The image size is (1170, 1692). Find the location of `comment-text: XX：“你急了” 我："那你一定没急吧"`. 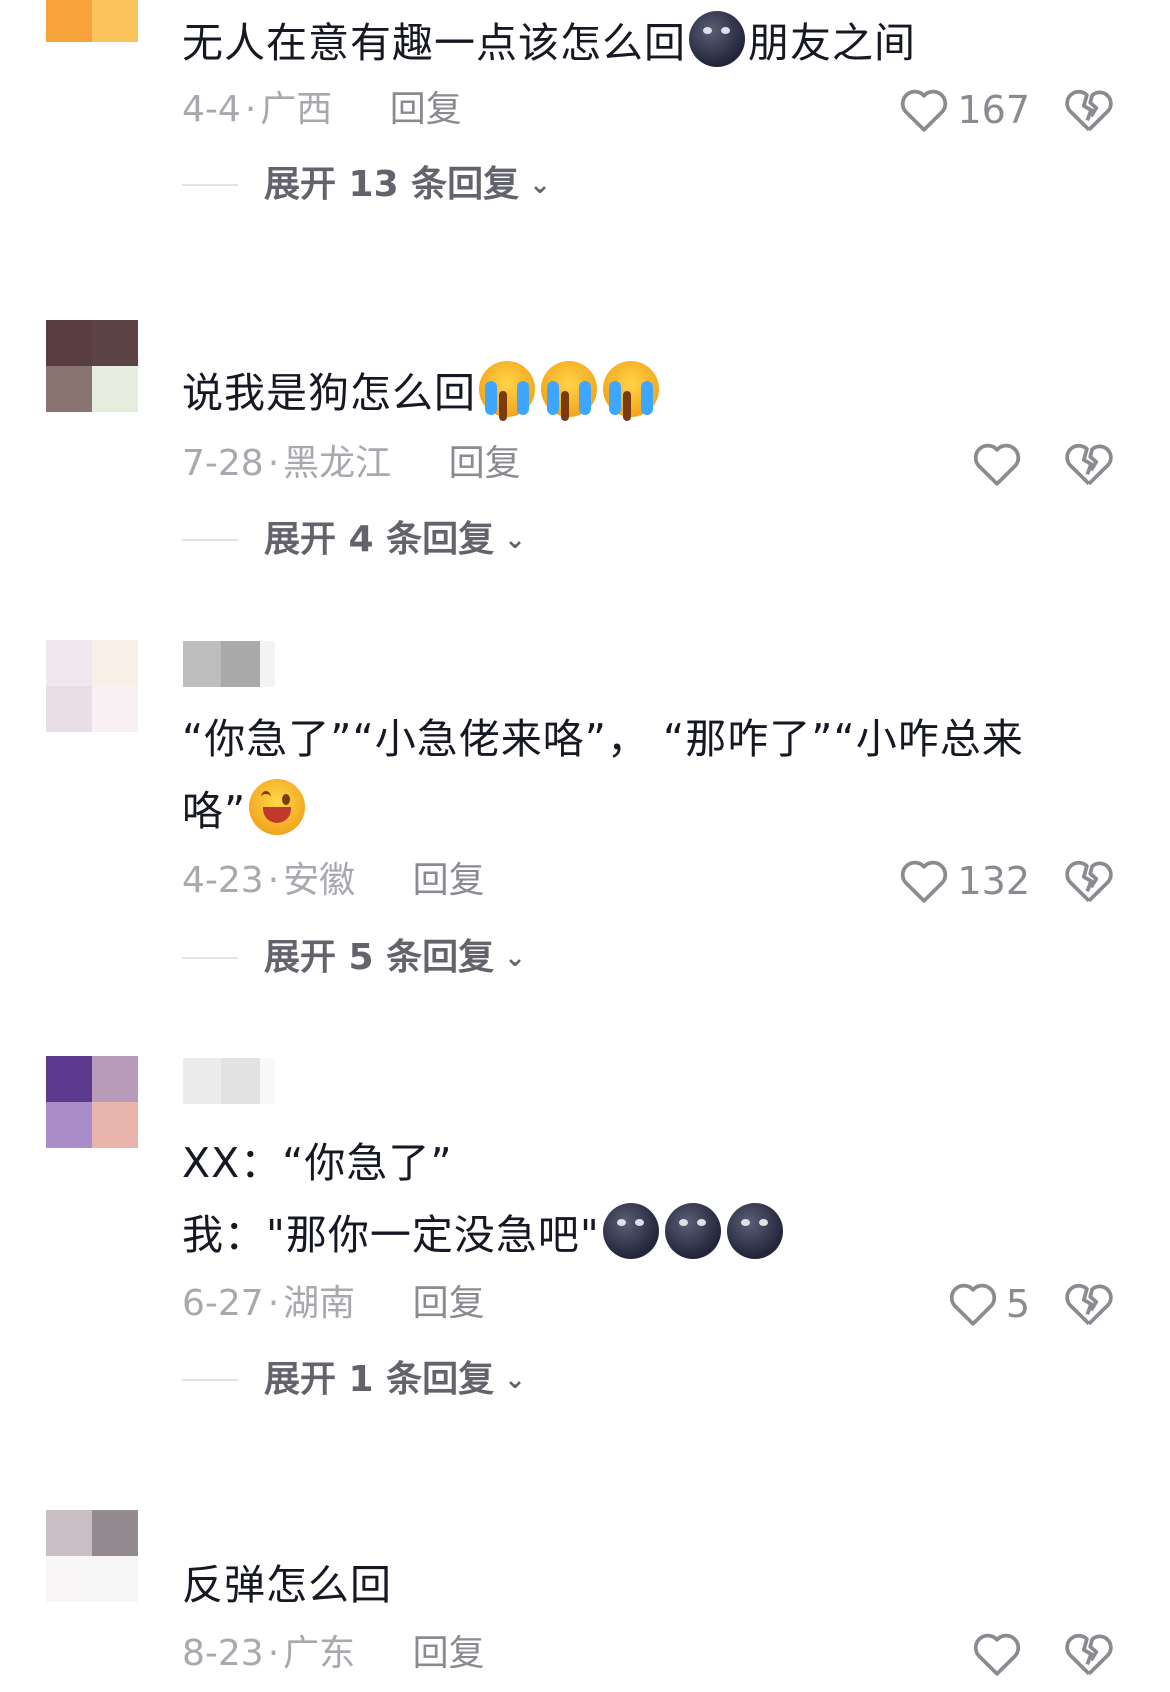

comment-text: XX：“你急了” 我："那你一定没急吧" is located at coordinates (632, 1199).